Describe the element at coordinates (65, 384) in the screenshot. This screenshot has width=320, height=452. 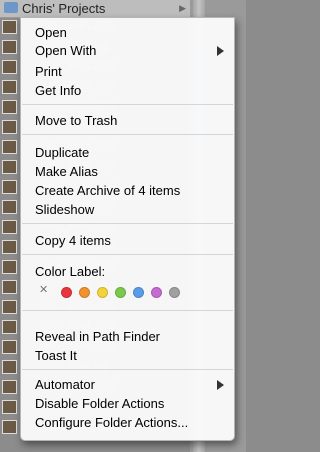
I see `menu-item-label: Automator` at that location.